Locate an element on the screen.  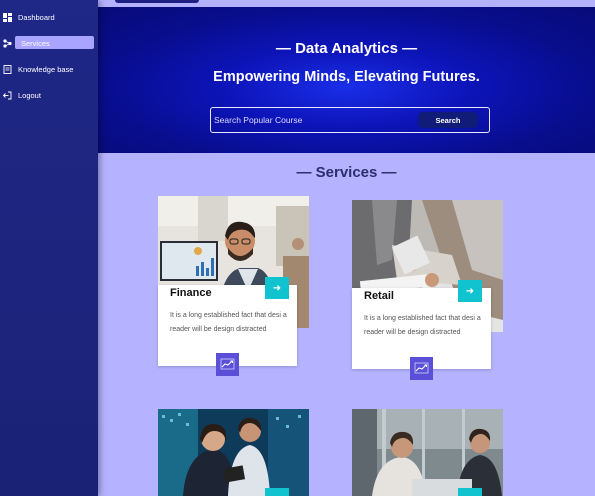
logout-icon is located at coordinates (7, 95).